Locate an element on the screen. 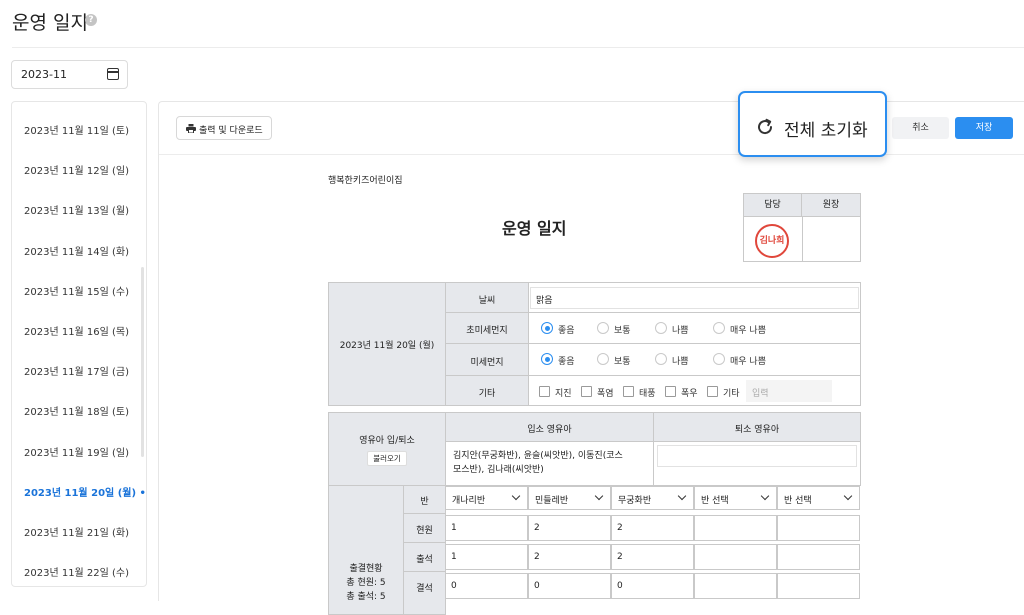 This screenshot has width=1024, height=615. help-icon: ? is located at coordinates (91, 20).